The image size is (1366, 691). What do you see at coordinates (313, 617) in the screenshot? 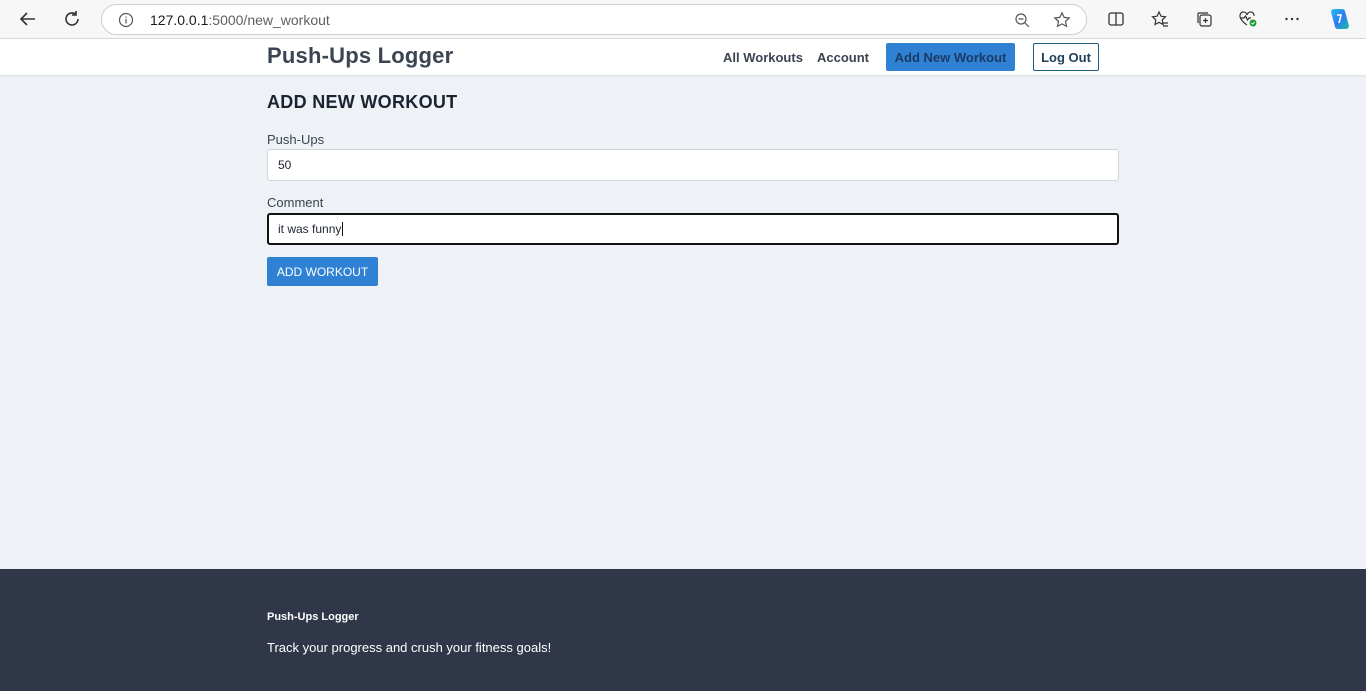
I see `footer-brand: Push-Ups Logger` at bounding box center [313, 617].